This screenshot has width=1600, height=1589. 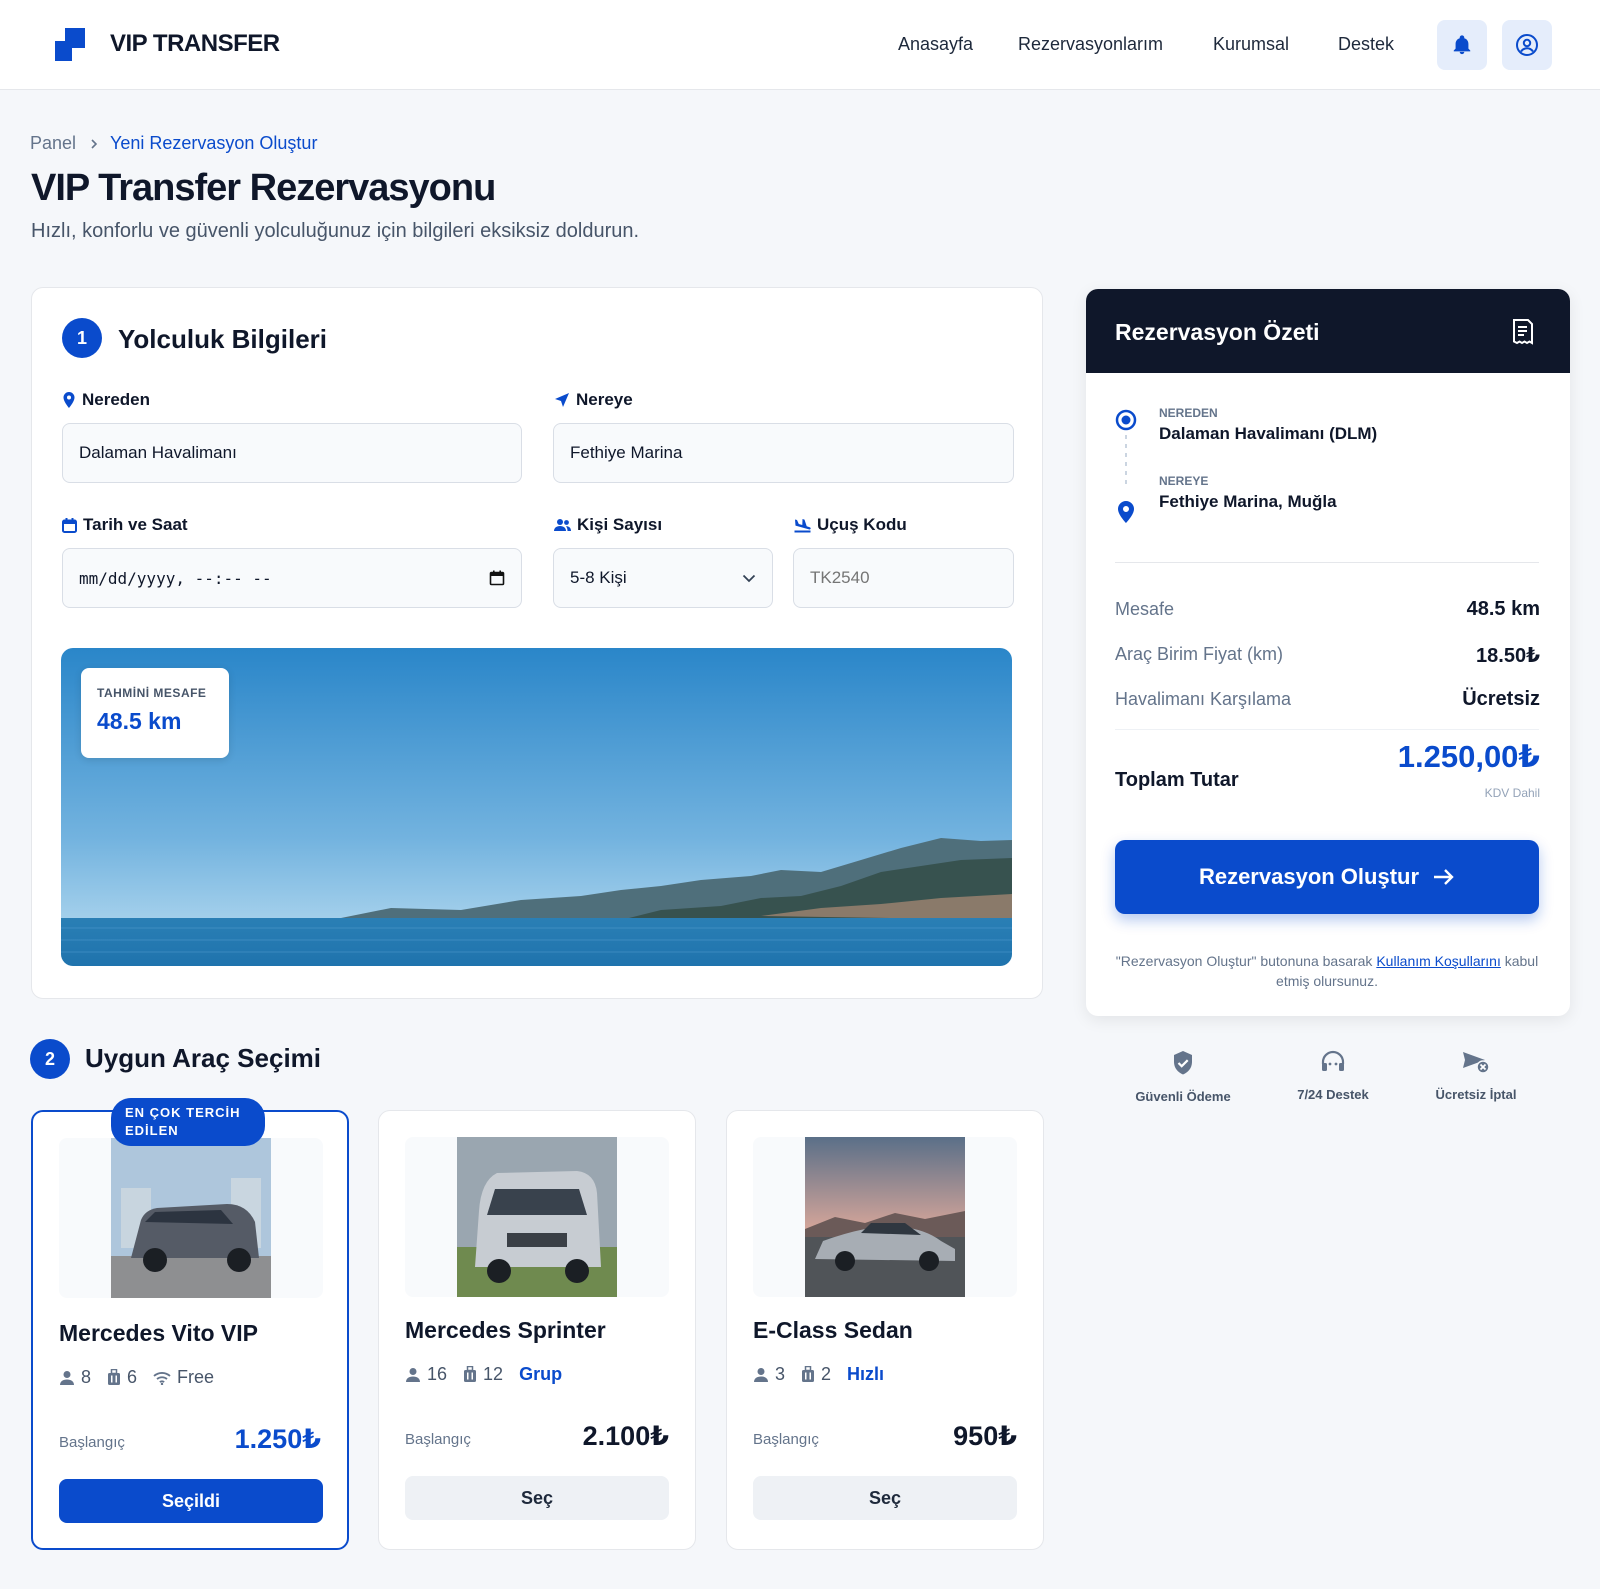 What do you see at coordinates (1512, 793) in the screenshot?
I see `tax-note: KDV Dahil` at bounding box center [1512, 793].